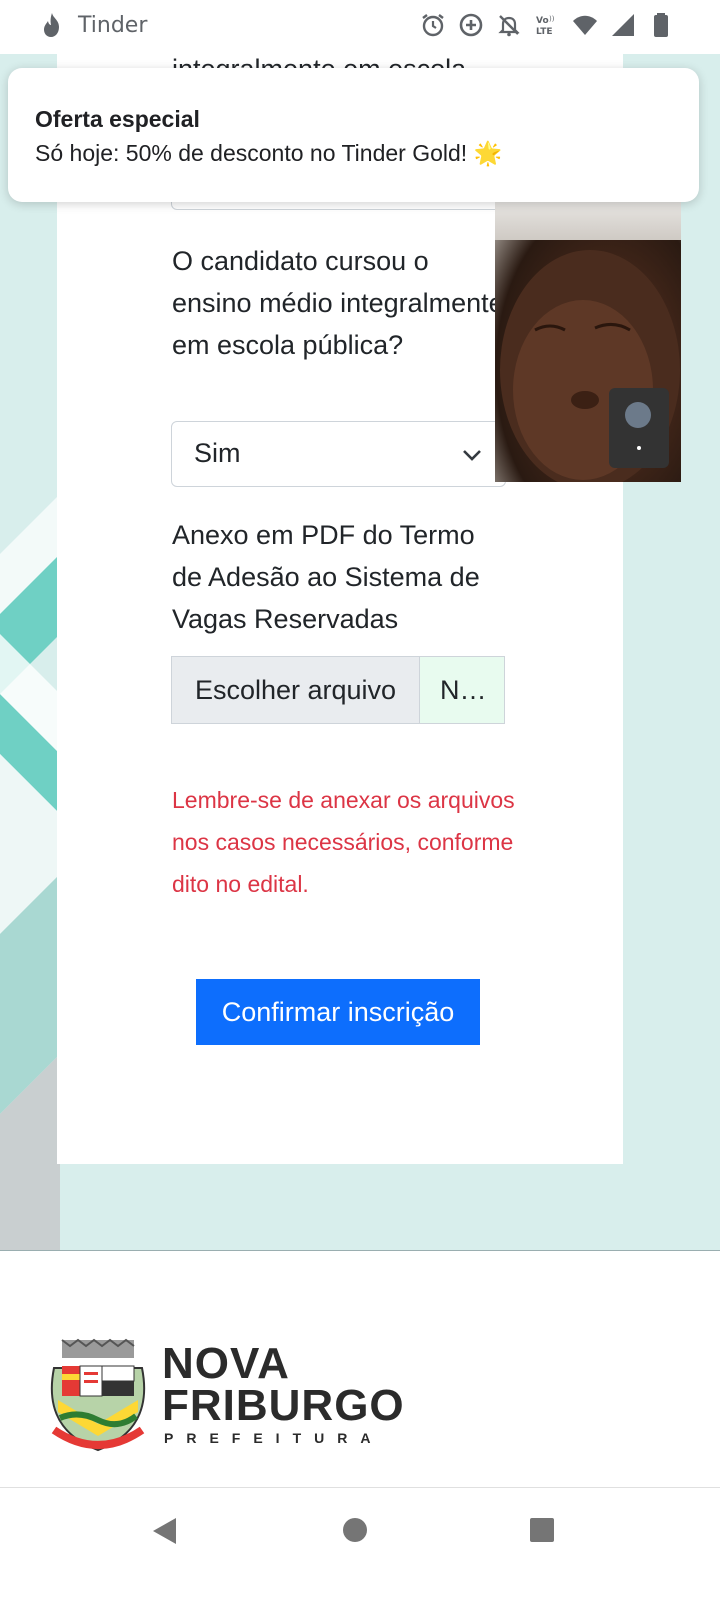 The height and width of the screenshot is (1600, 720). I want to click on navigation-bar, so click(360, 1543).